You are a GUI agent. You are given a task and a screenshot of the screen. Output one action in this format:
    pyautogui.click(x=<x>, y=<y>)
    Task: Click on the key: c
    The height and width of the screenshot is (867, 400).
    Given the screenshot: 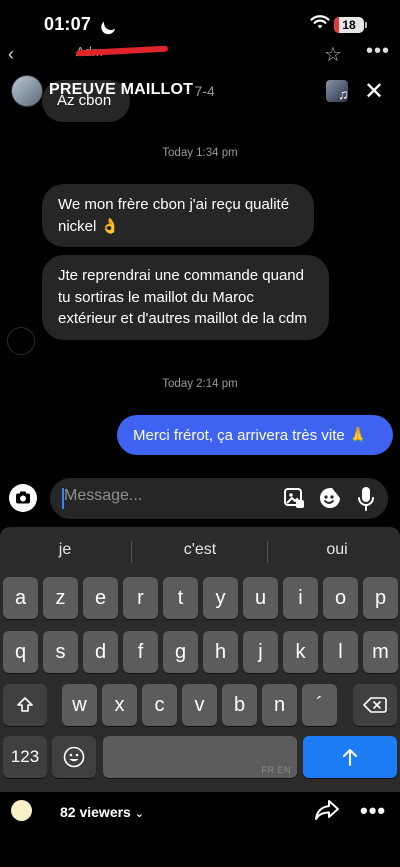 What is the action you would take?
    pyautogui.click(x=159, y=705)
    